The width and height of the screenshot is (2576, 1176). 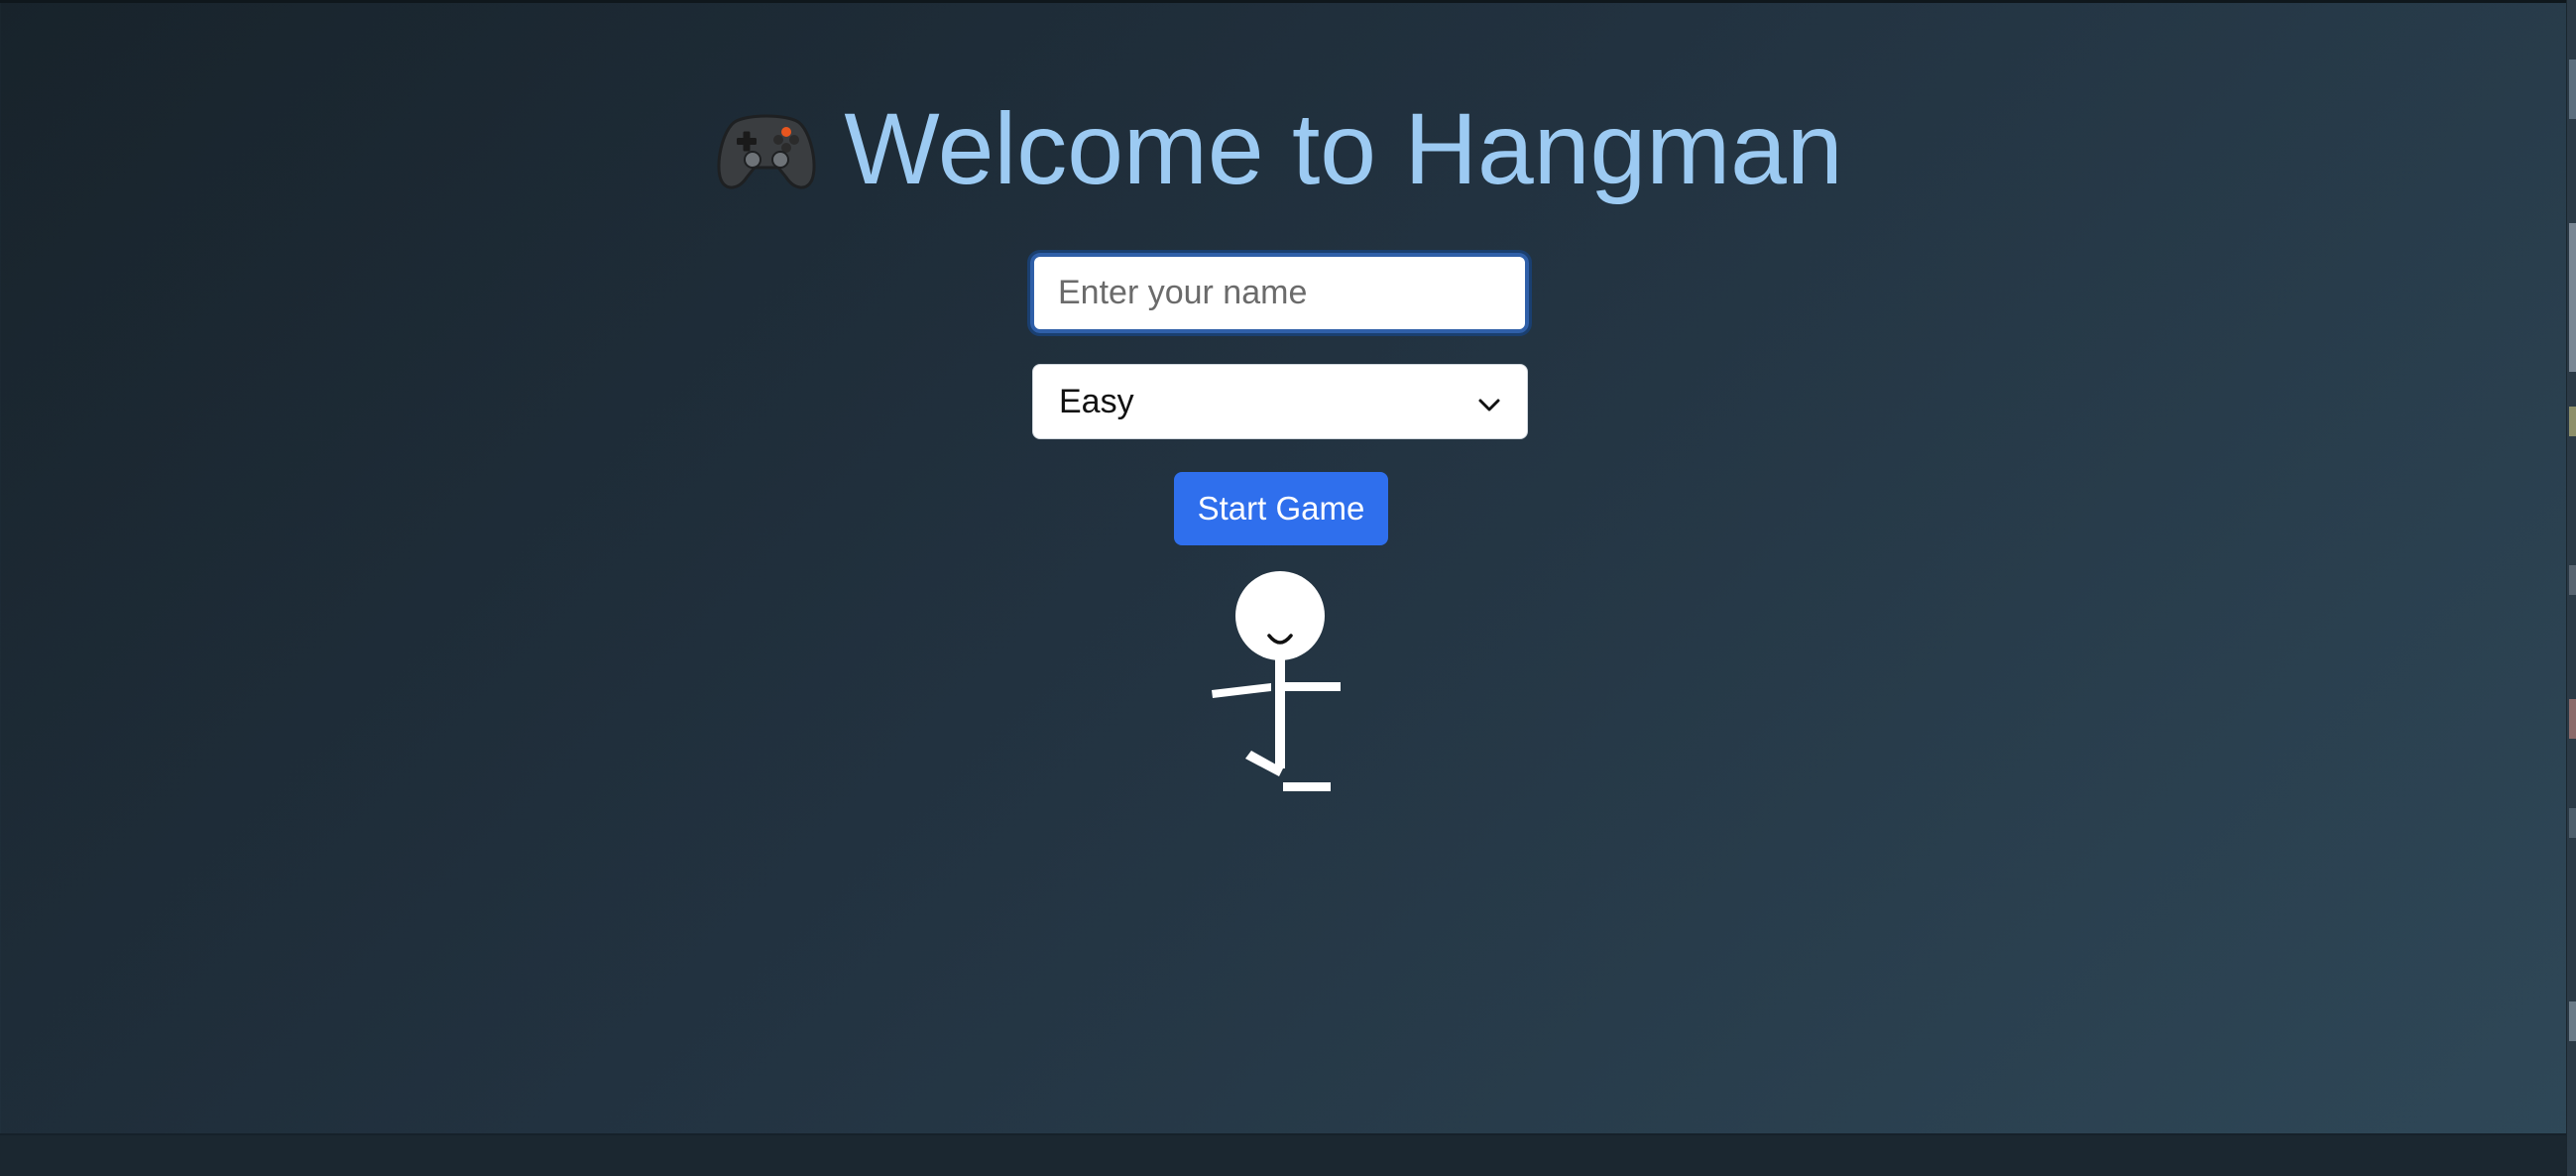 I want to click on stickman-right-arm, so click(x=1313, y=686).